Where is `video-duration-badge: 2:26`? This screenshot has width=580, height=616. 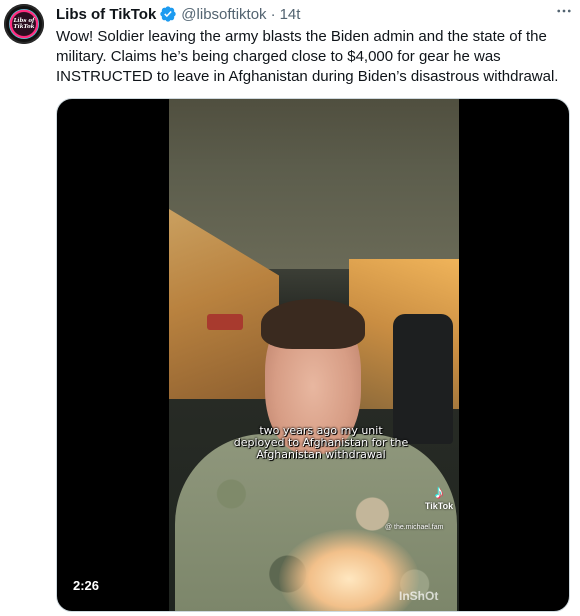 video-duration-badge: 2:26 is located at coordinates (86, 586).